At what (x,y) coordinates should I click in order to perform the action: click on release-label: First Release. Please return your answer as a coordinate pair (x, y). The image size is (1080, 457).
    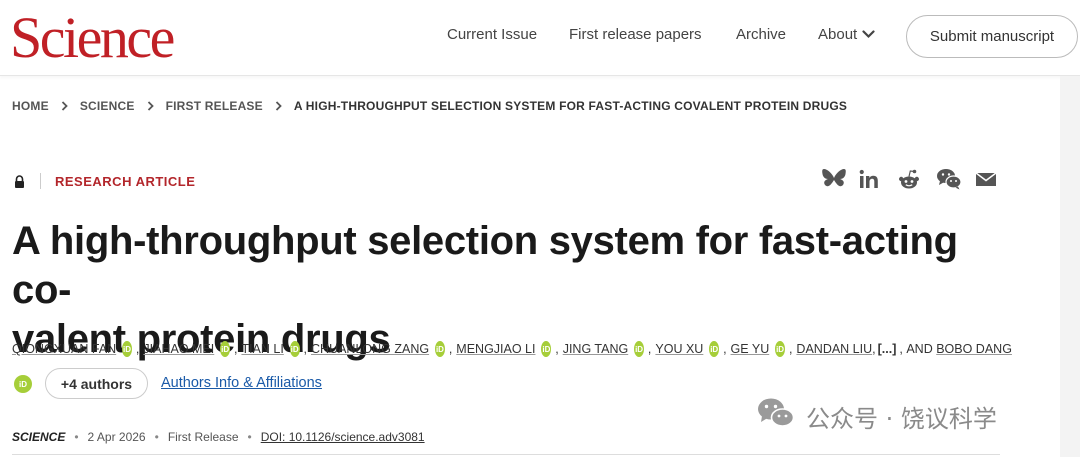
    Looking at the image, I should click on (203, 437).